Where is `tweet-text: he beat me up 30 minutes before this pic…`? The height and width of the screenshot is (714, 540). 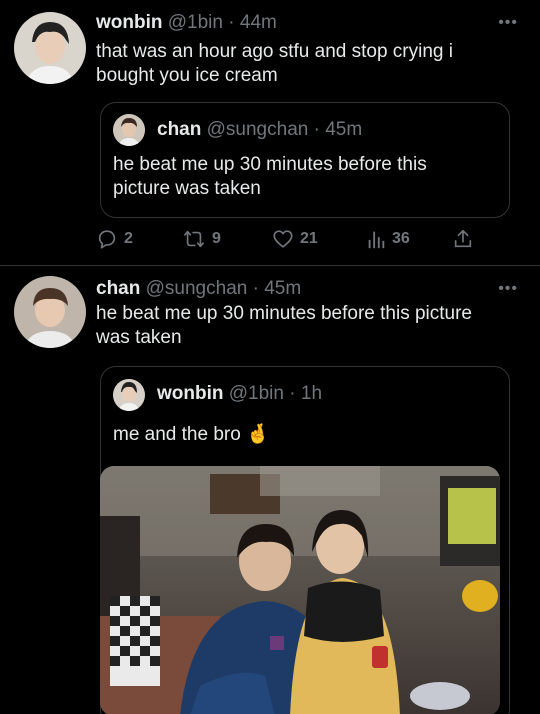 tweet-text: he beat me up 30 minutes before this pic… is located at coordinates (284, 326).